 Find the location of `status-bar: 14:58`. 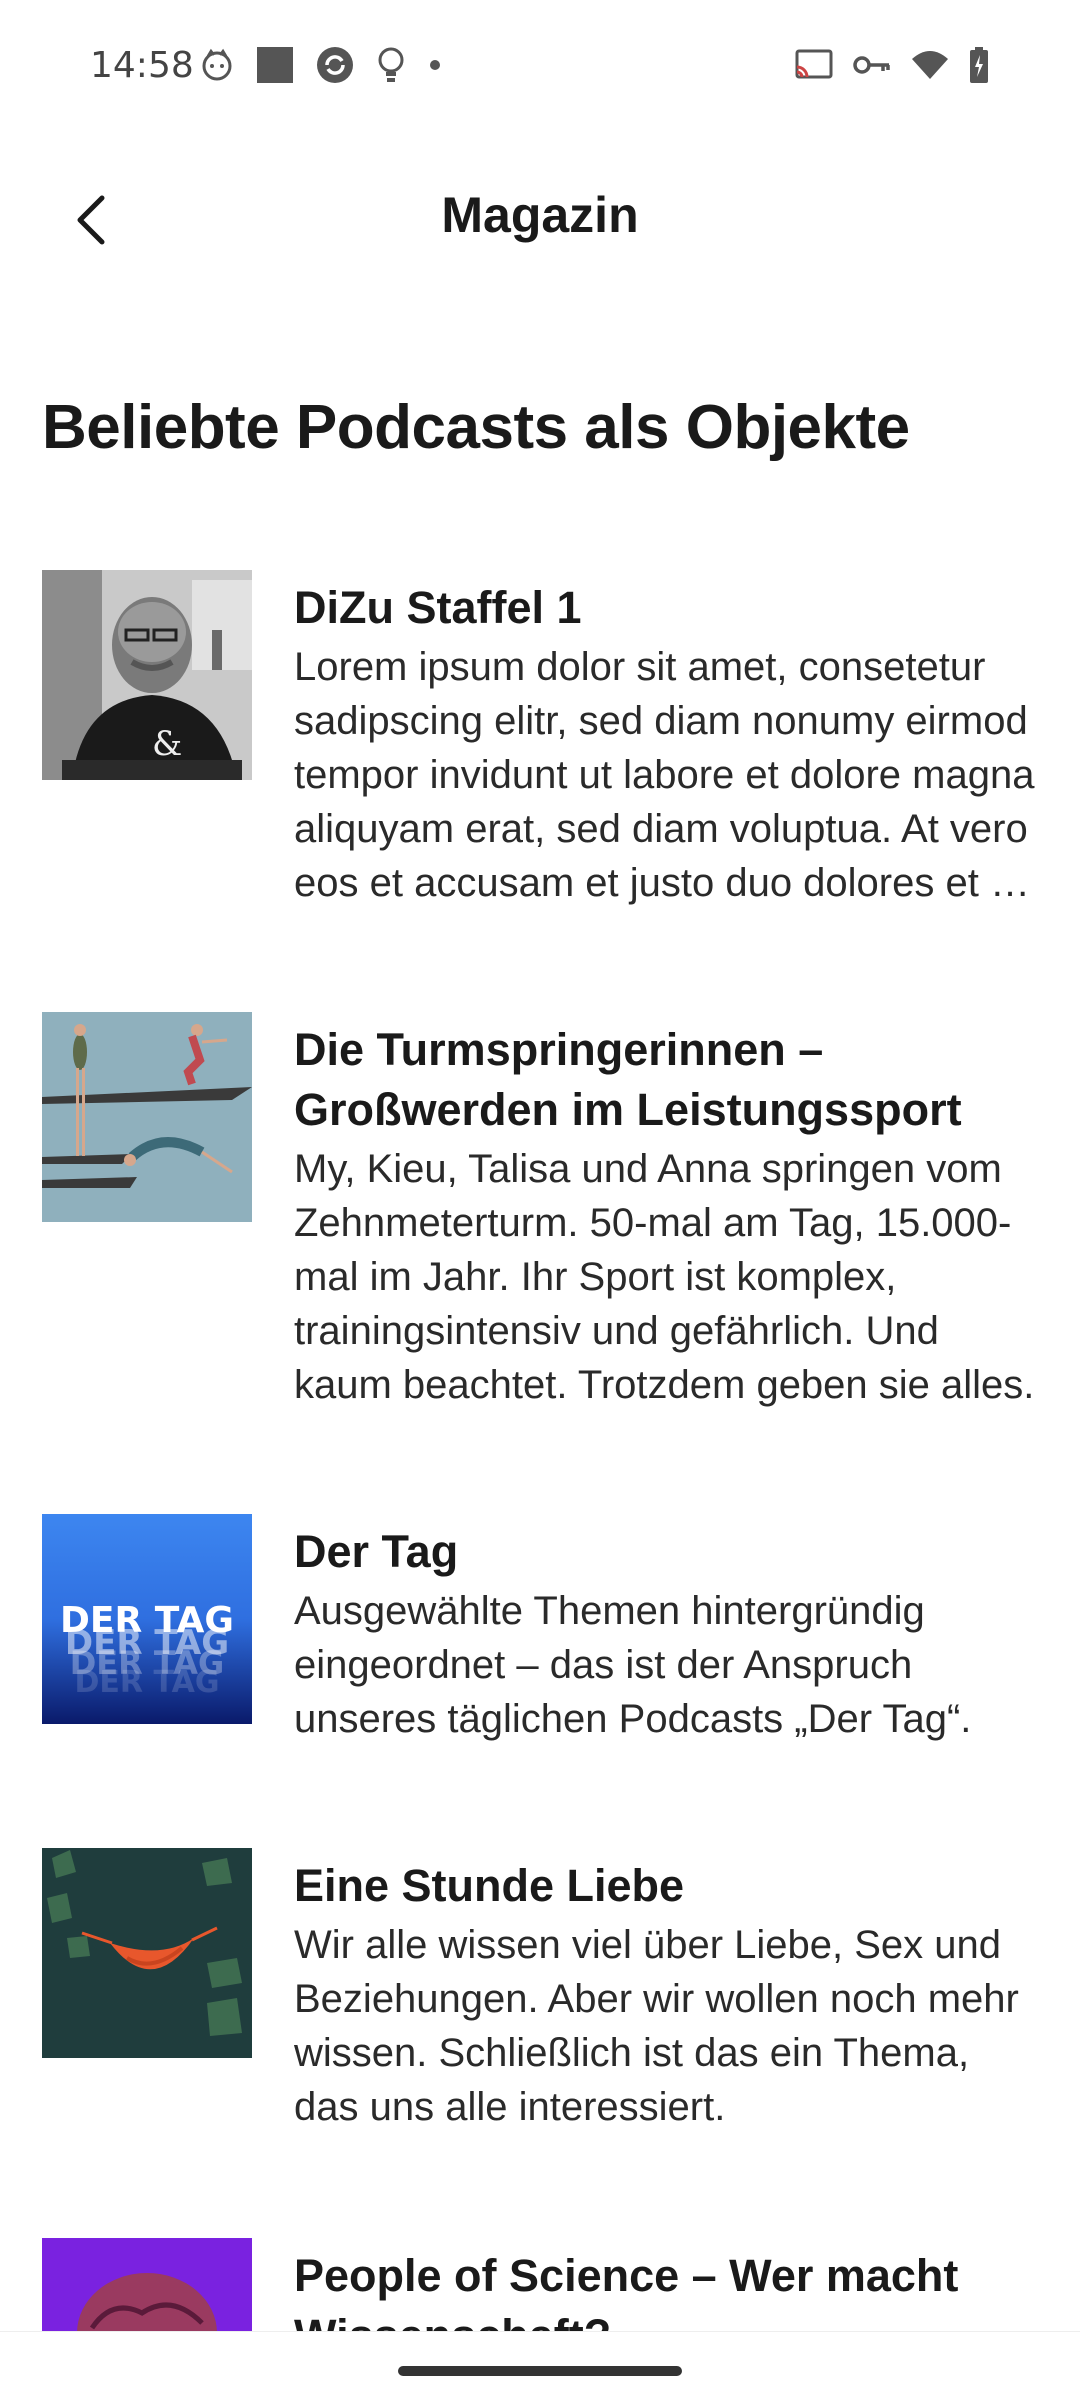

status-bar: 14:58 is located at coordinates (540, 67).